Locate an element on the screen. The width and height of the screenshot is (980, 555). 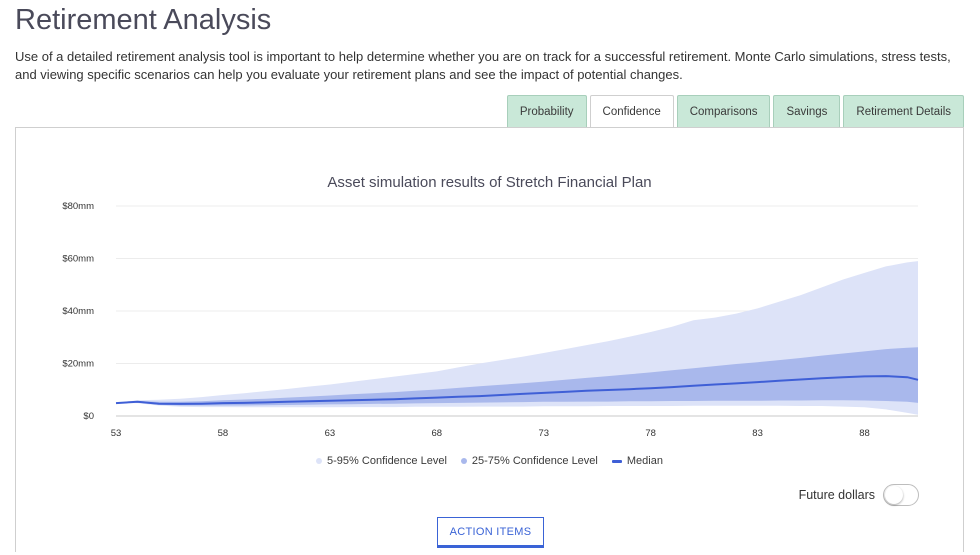
legend-item-band-95: 5-95% Confidence Level is located at coordinates (381, 461).